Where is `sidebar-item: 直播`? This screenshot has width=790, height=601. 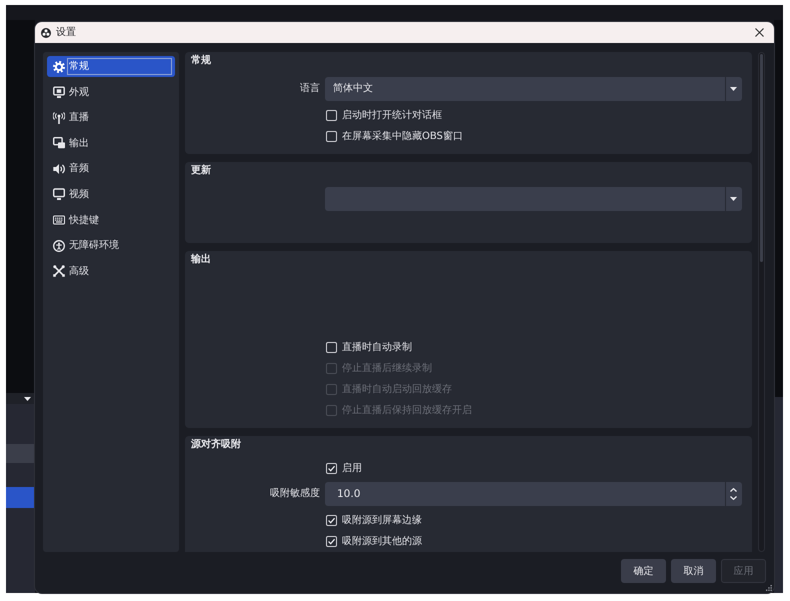
sidebar-item: 直播 is located at coordinates (111, 117).